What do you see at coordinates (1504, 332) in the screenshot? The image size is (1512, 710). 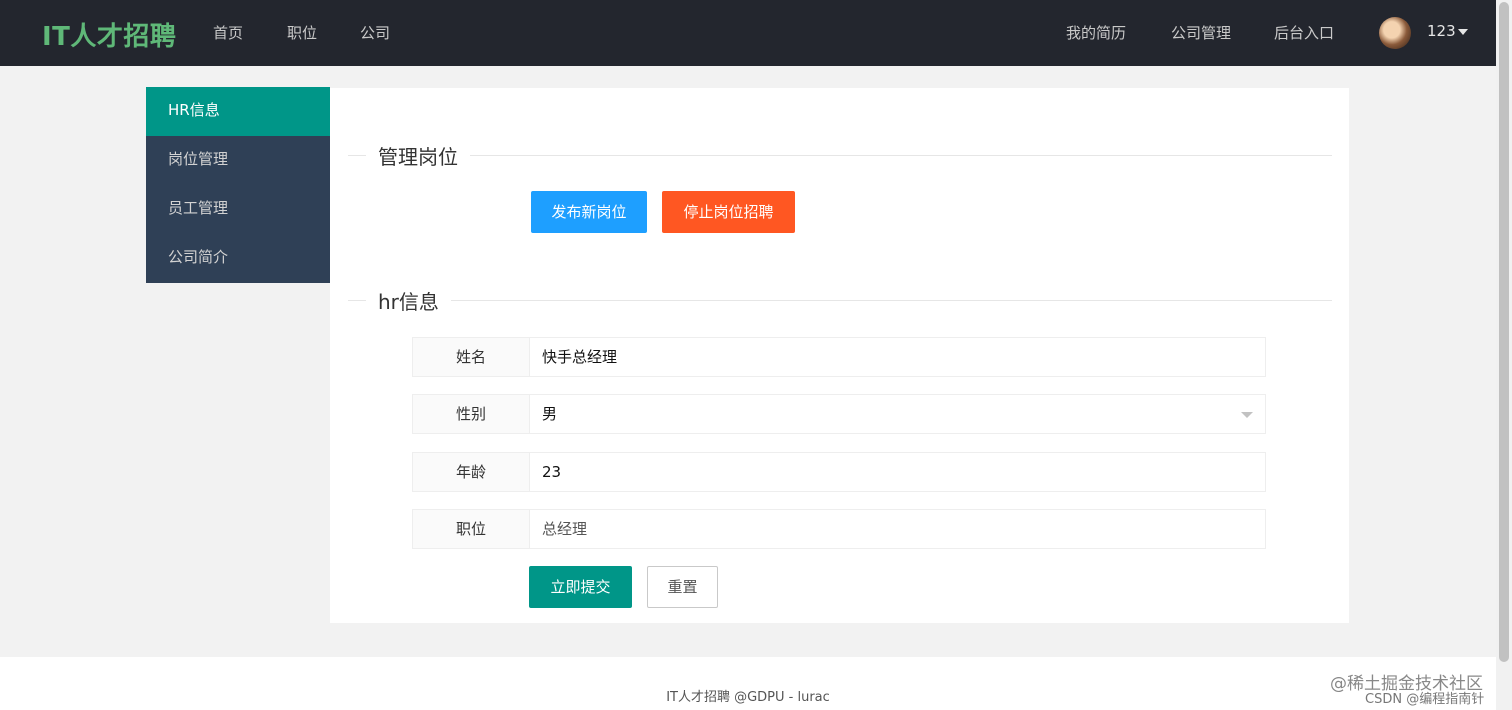 I see `scrollbar-thumb` at bounding box center [1504, 332].